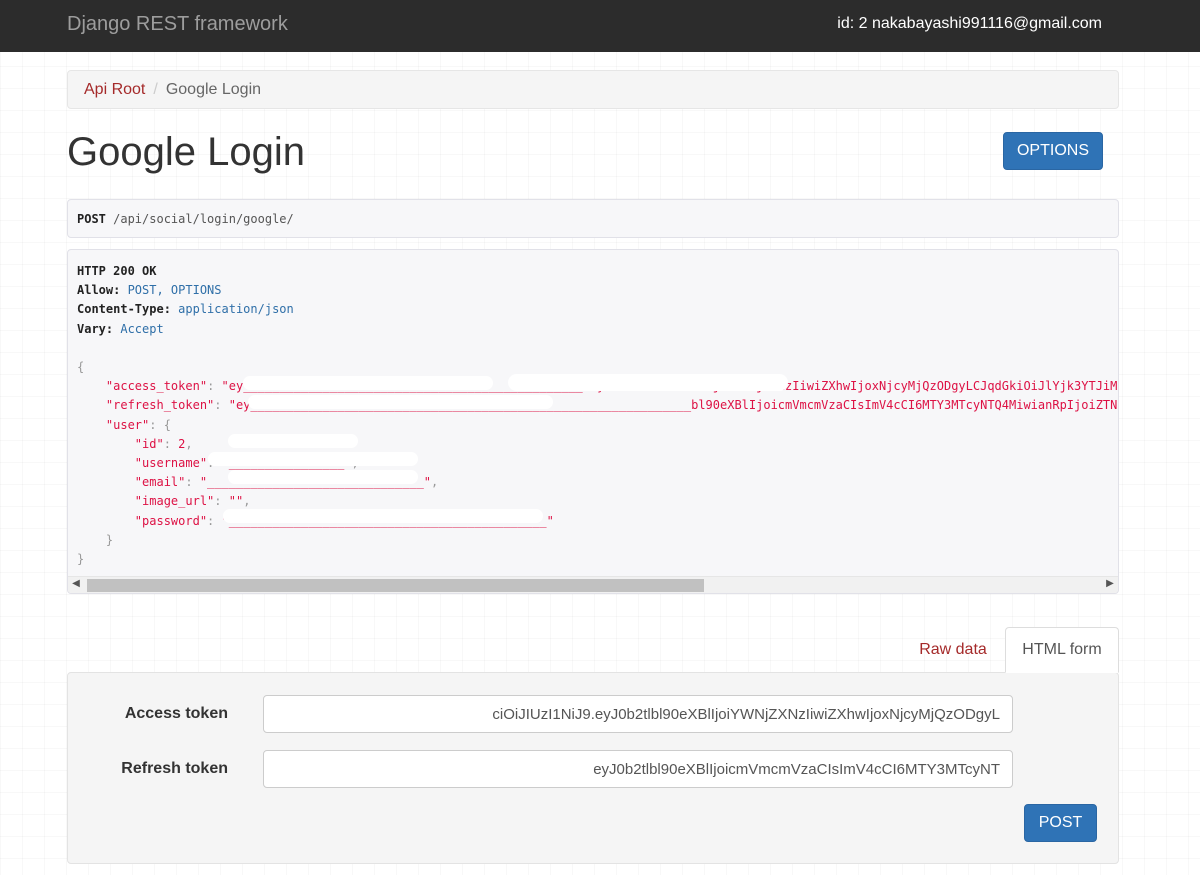  Describe the element at coordinates (395, 585) in the screenshot. I see `scrollbar-thumb` at that location.